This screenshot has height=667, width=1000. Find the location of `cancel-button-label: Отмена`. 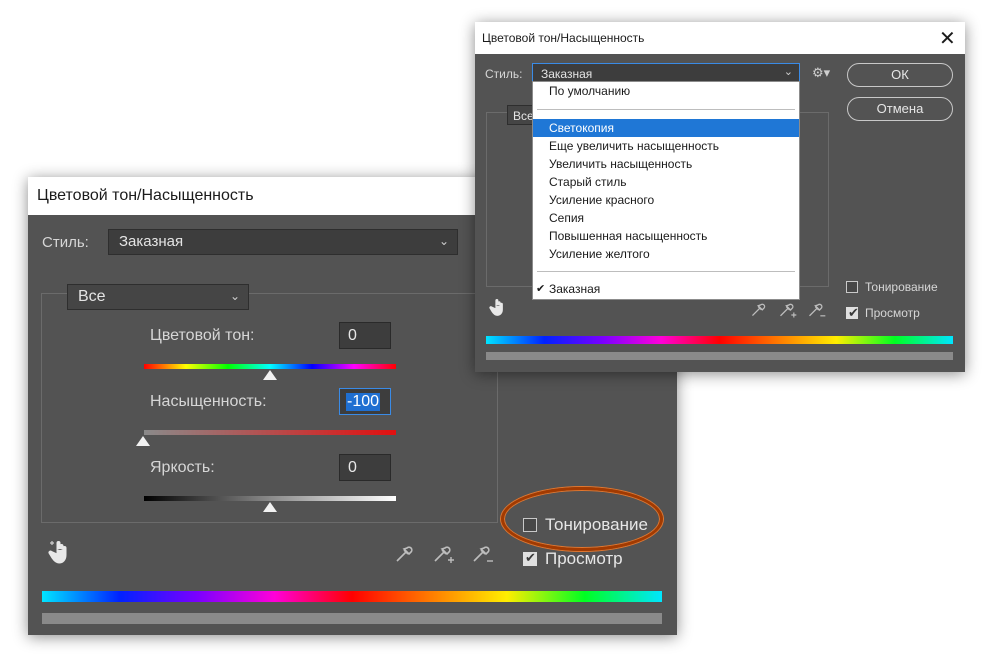

cancel-button-label: Отмена is located at coordinates (900, 108).